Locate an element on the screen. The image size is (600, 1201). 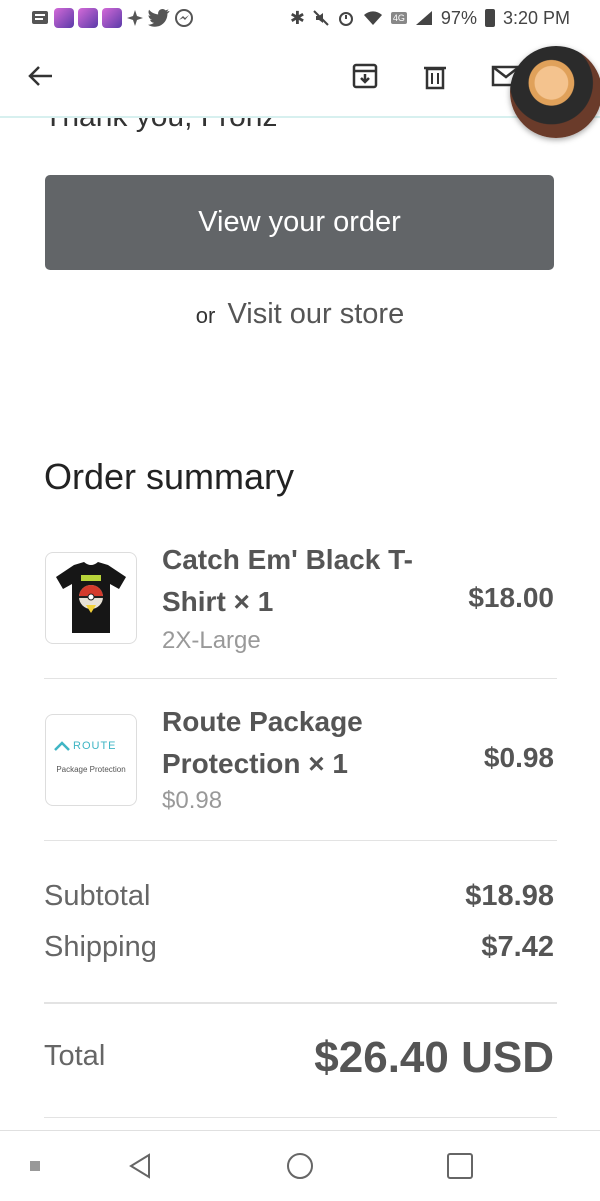
tshirt-image is located at coordinates (91, 597).